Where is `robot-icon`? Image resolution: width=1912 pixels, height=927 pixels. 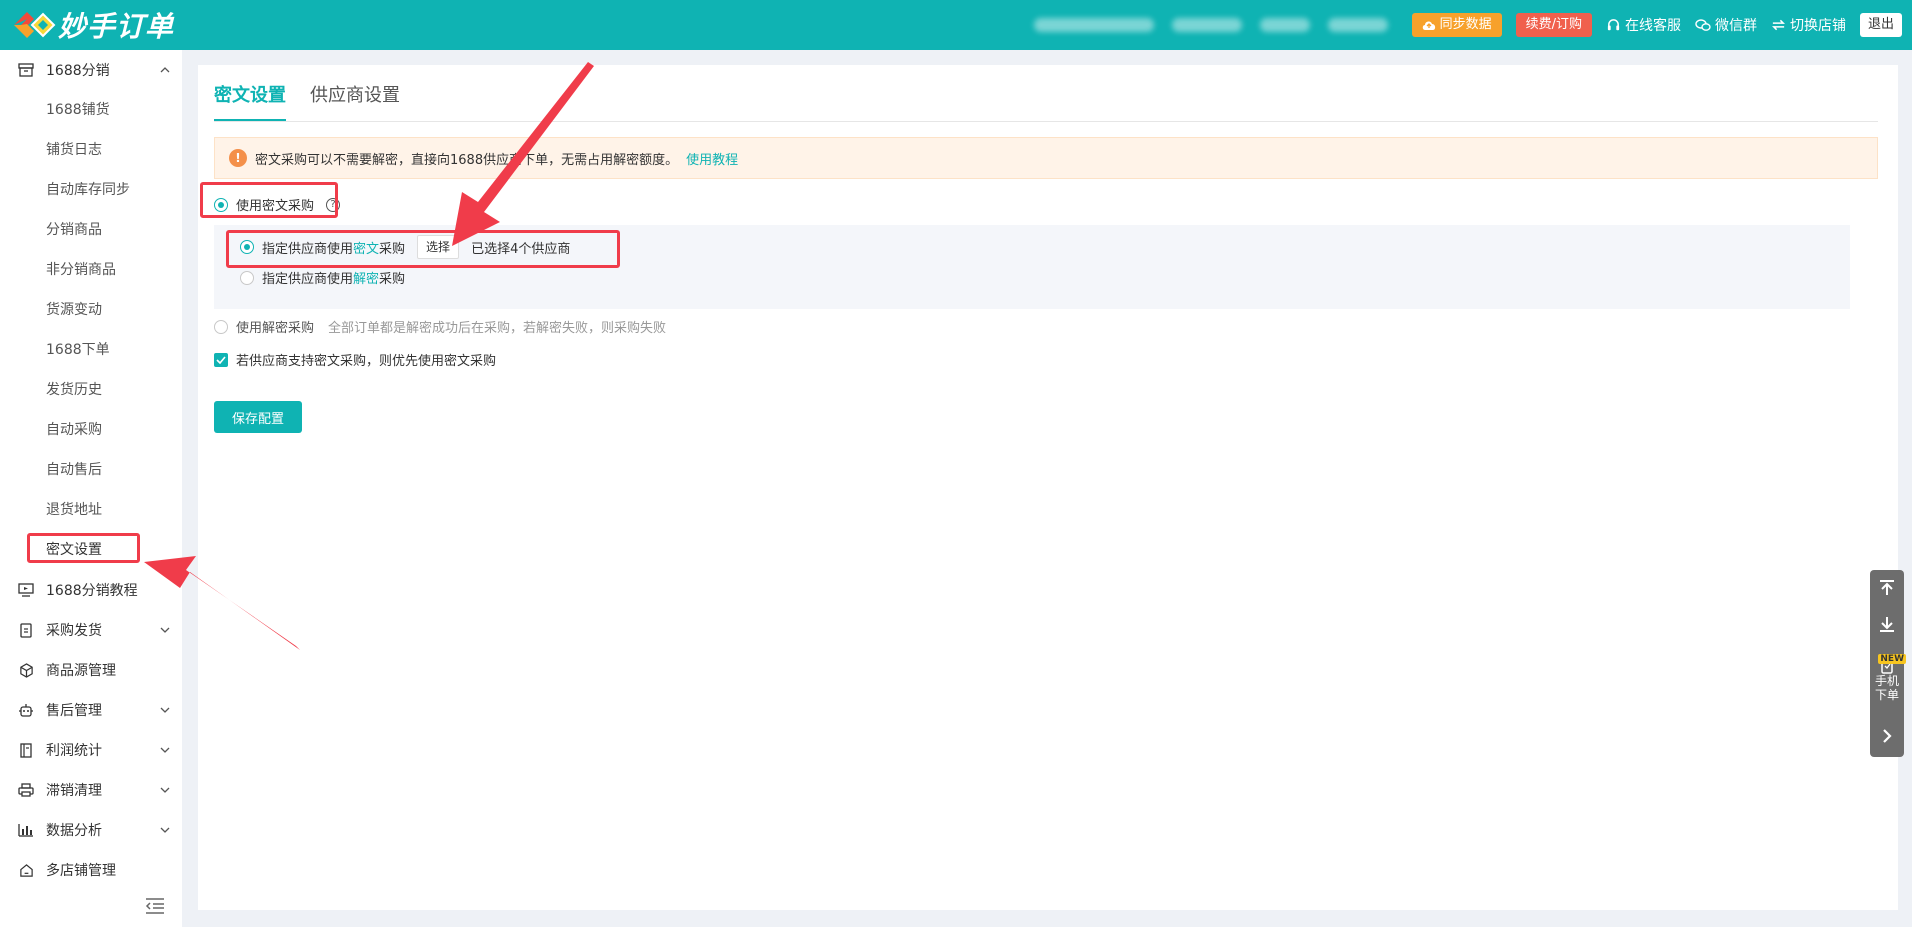 robot-icon is located at coordinates (26, 710).